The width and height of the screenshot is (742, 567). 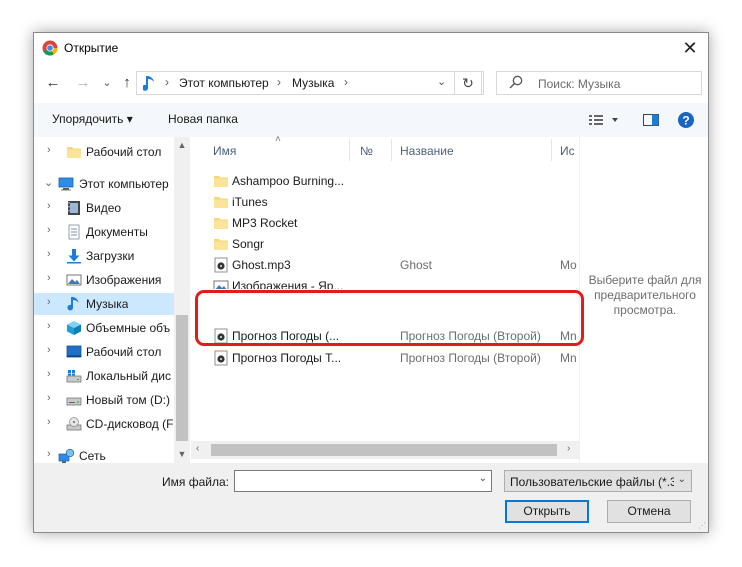 I want to click on list-item: Songr, so click(x=385, y=244).